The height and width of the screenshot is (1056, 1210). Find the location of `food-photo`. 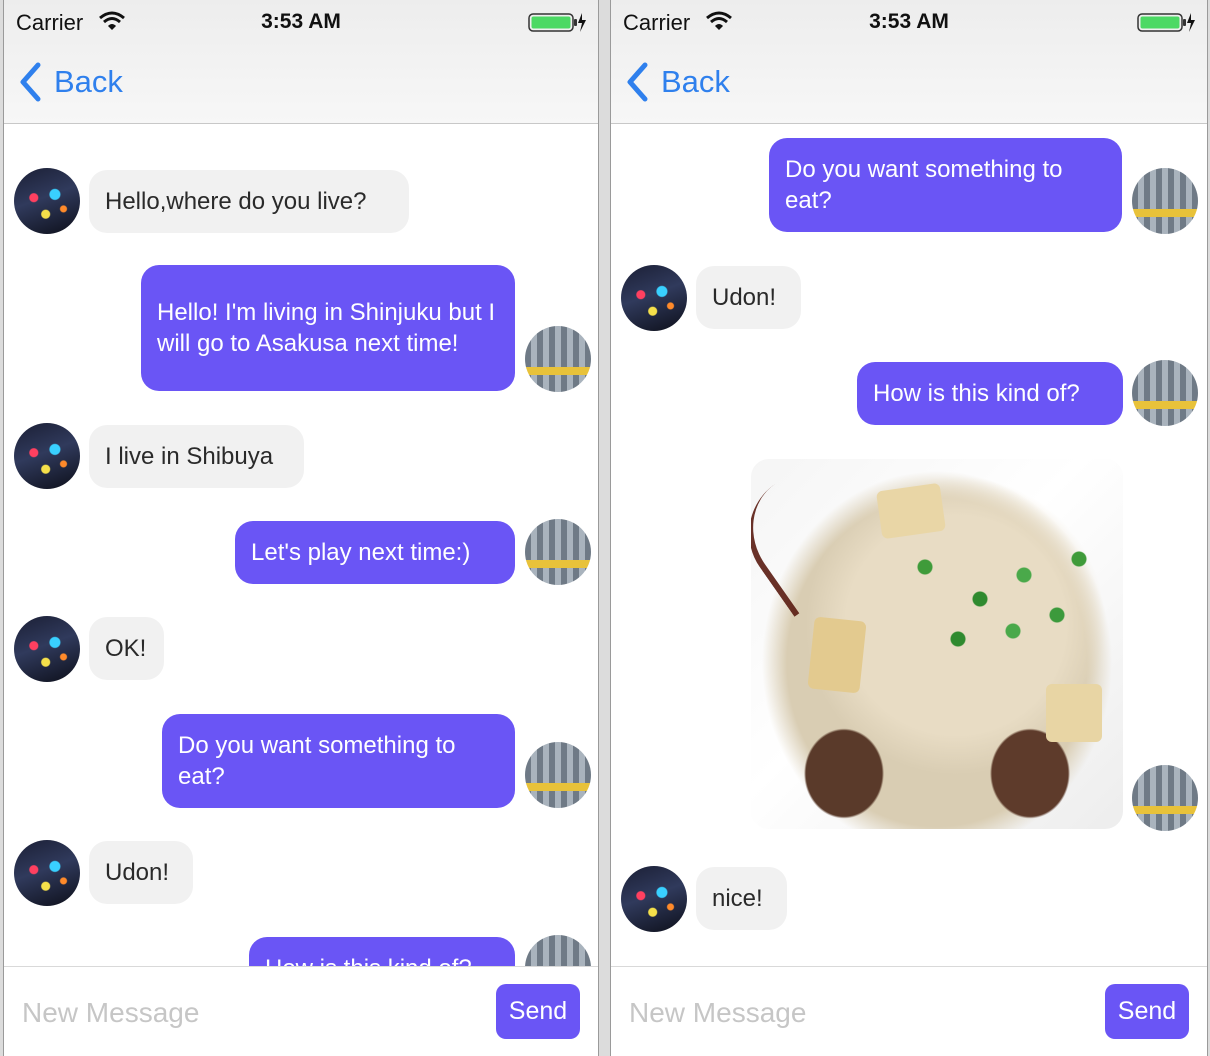

food-photo is located at coordinates (937, 644).